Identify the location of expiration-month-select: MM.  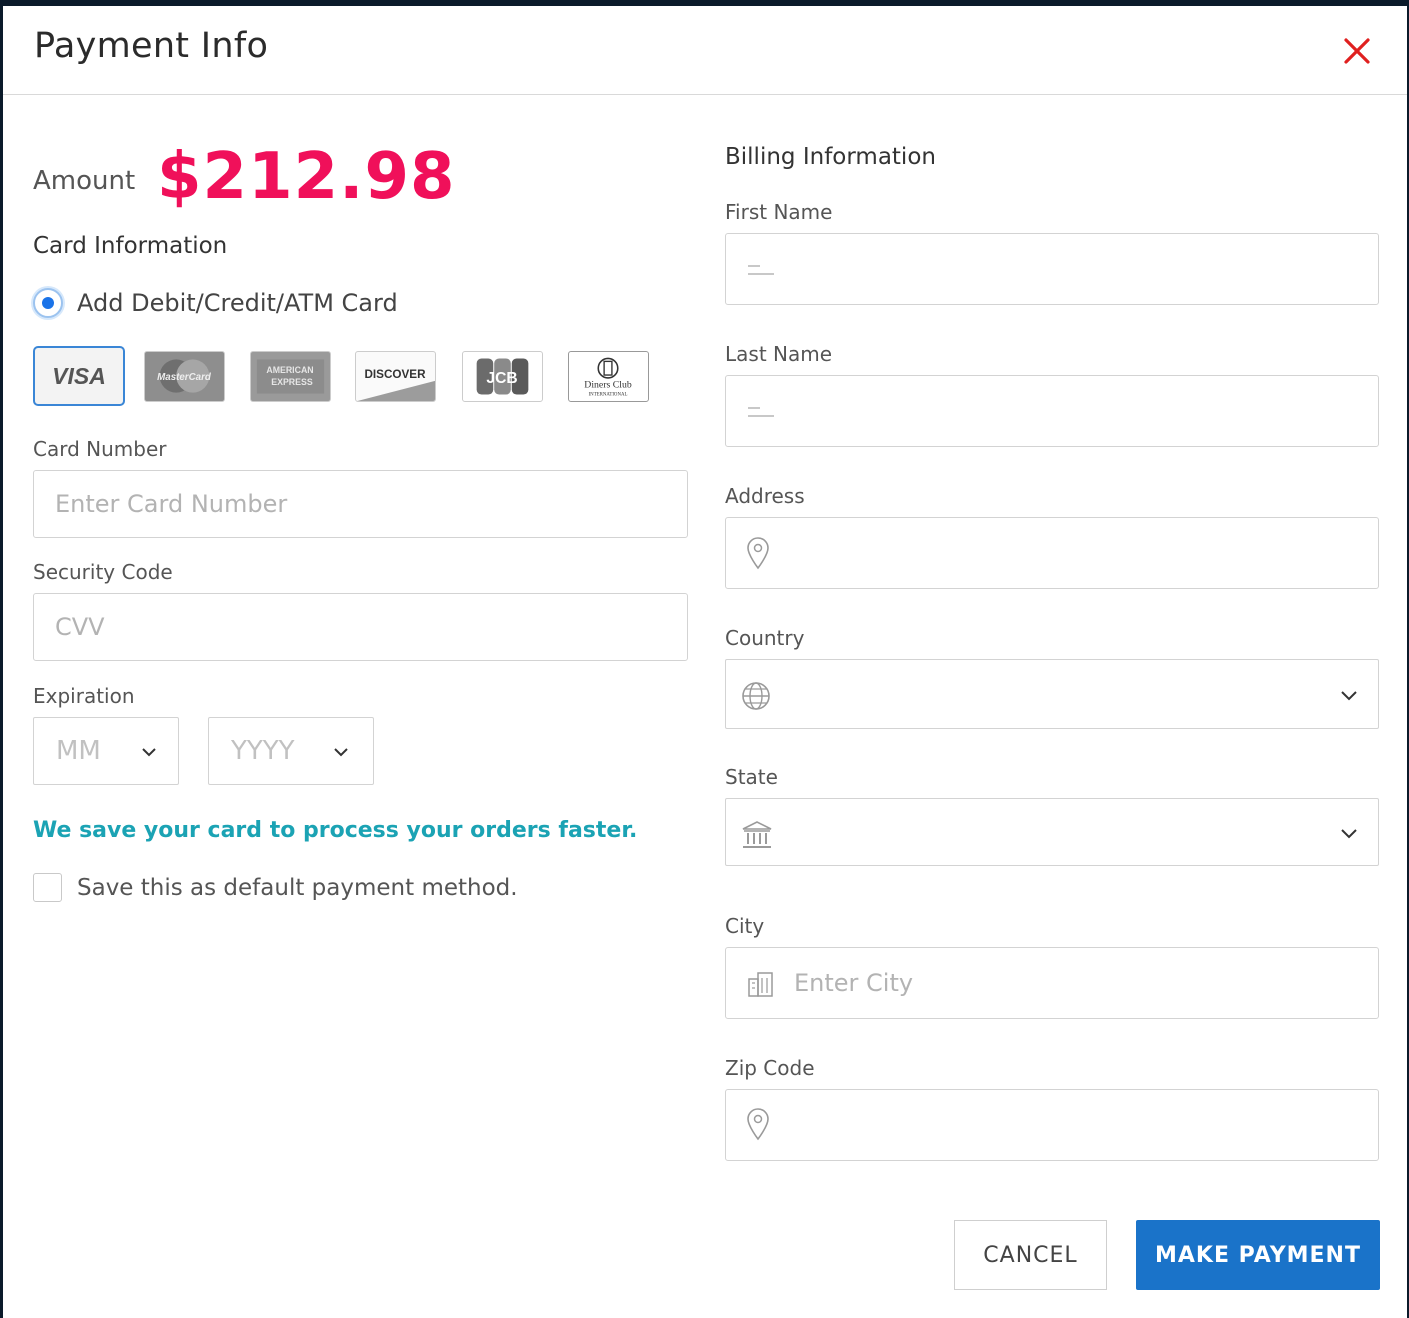
(106, 751).